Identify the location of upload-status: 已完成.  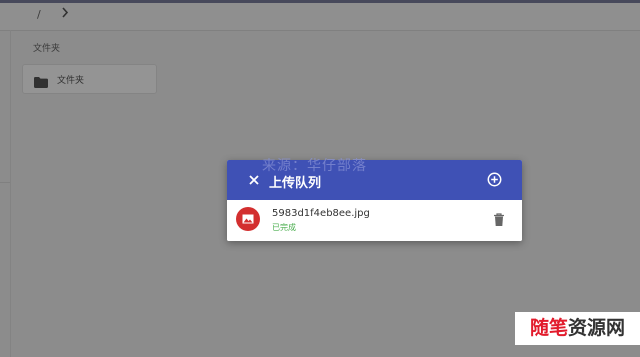
(284, 227).